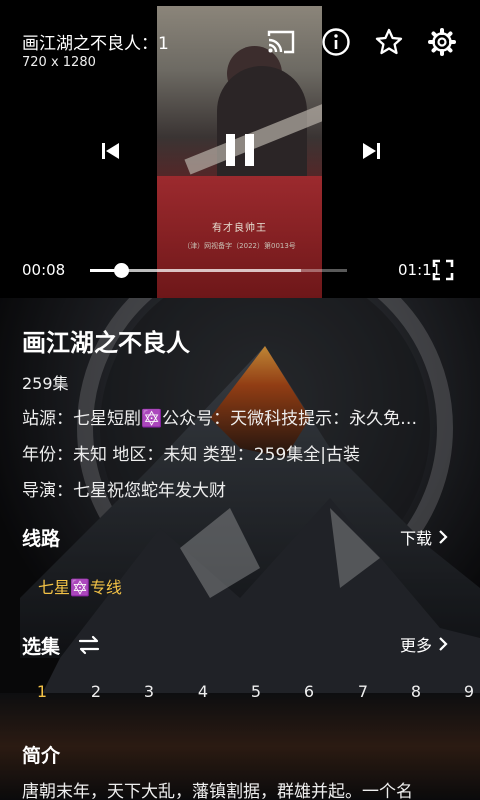 The width and height of the screenshot is (480, 800). I want to click on more-episodes-button: 更多, so click(424, 644).